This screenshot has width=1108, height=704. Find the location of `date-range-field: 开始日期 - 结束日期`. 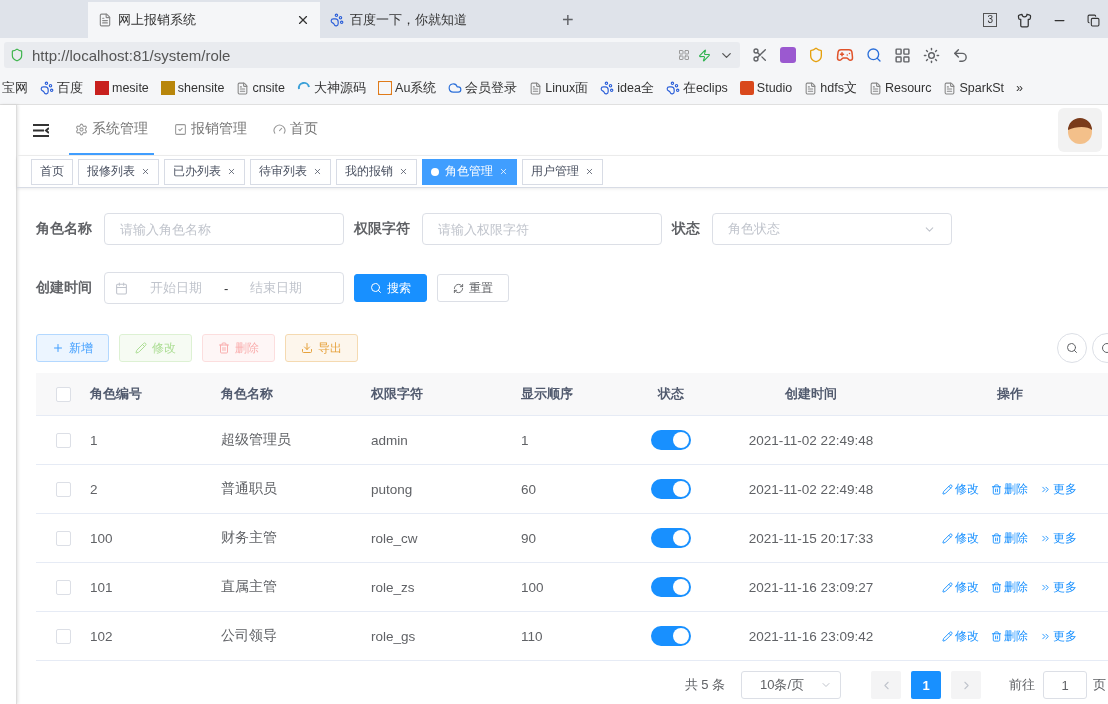

date-range-field: 开始日期 - 结束日期 is located at coordinates (224, 288).